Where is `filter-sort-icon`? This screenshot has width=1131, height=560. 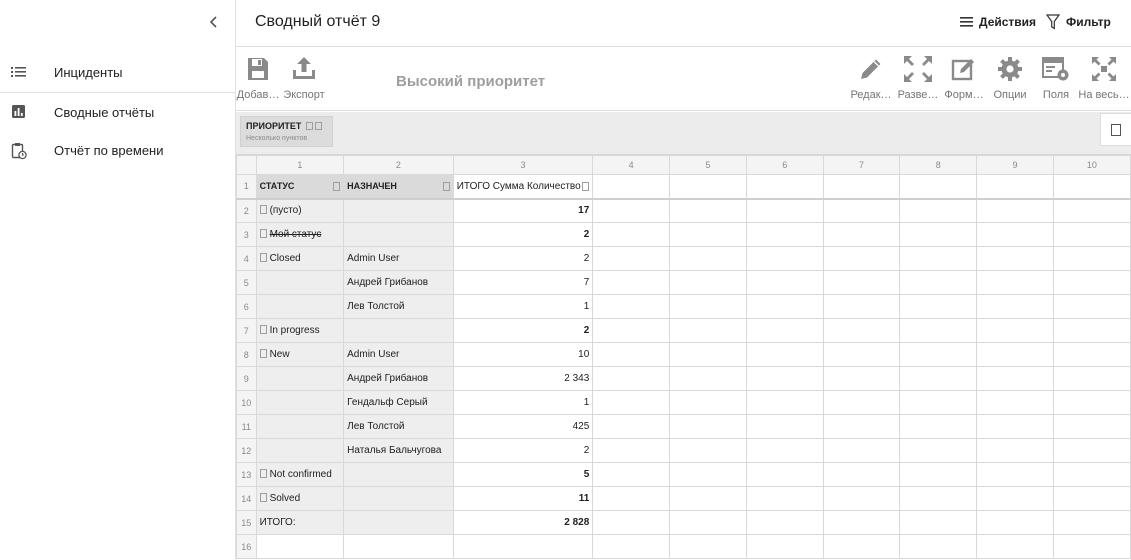
filter-sort-icon is located at coordinates (309, 126).